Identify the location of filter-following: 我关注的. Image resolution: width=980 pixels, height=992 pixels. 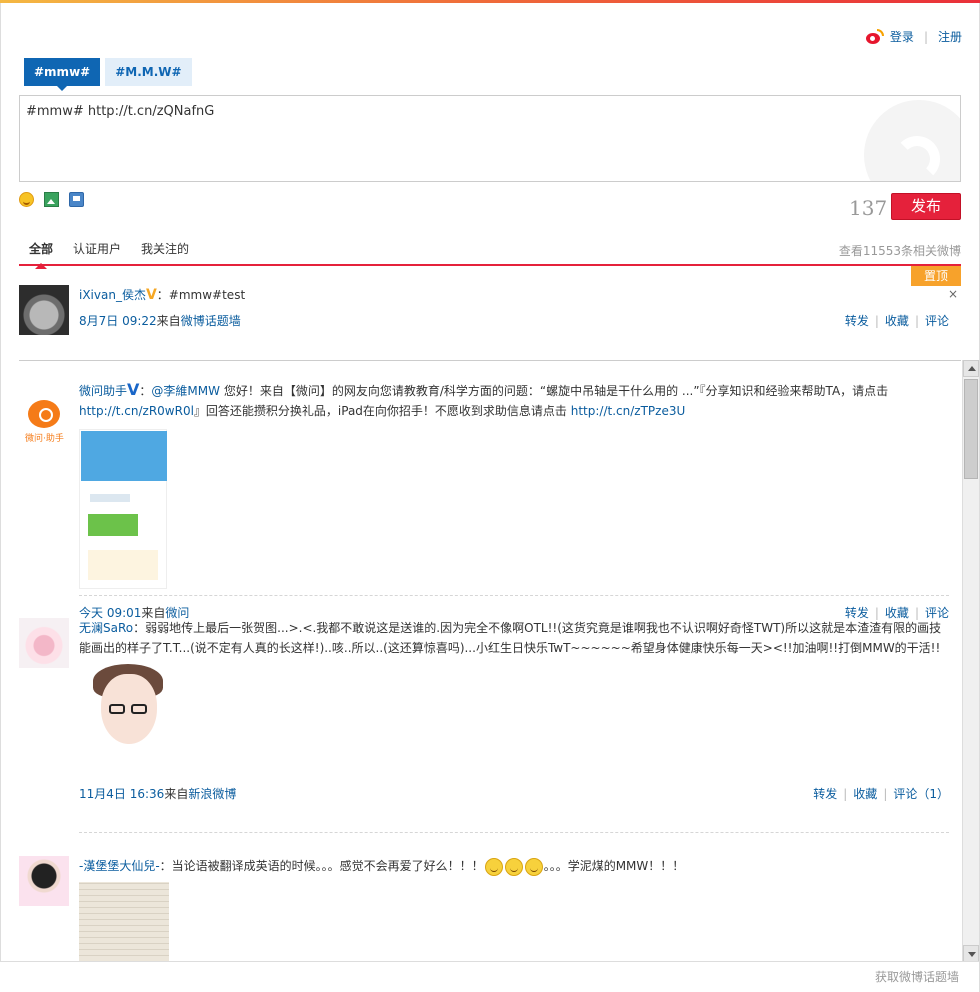
(165, 248).